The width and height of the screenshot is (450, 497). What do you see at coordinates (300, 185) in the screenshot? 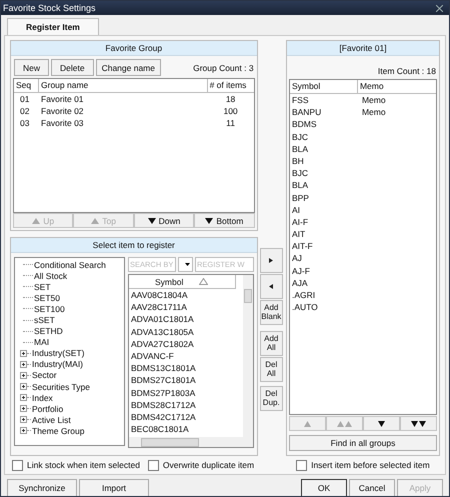
I see `table-cell-text: BLA` at bounding box center [300, 185].